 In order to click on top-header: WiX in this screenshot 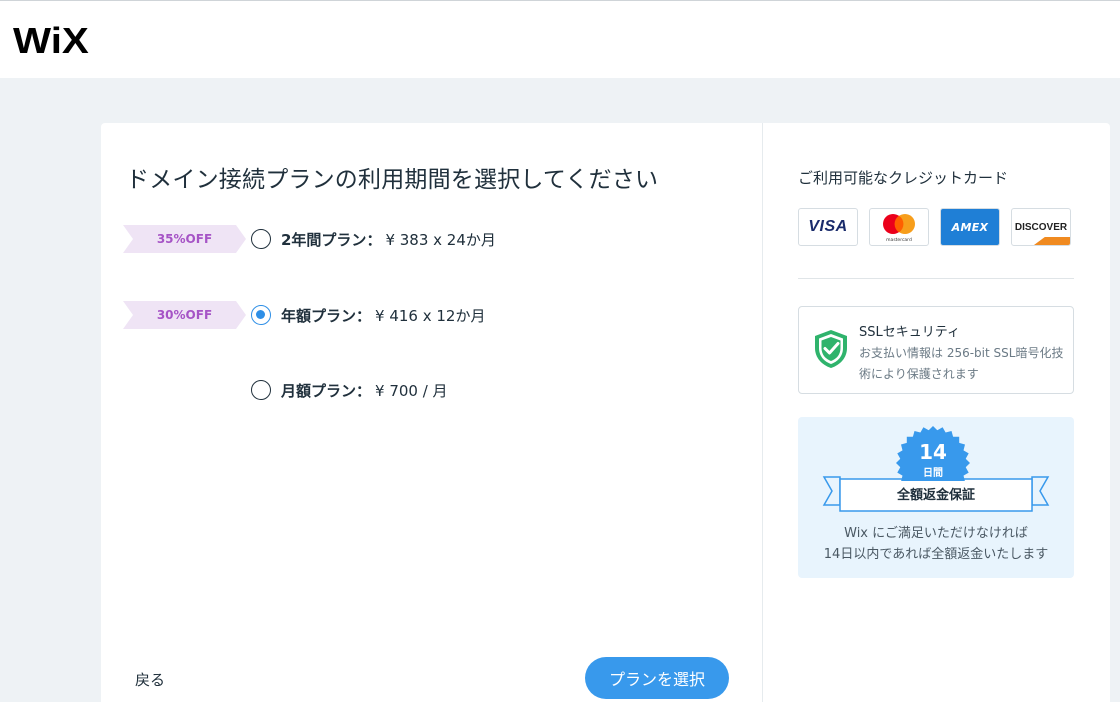, I will do `click(560, 39)`.